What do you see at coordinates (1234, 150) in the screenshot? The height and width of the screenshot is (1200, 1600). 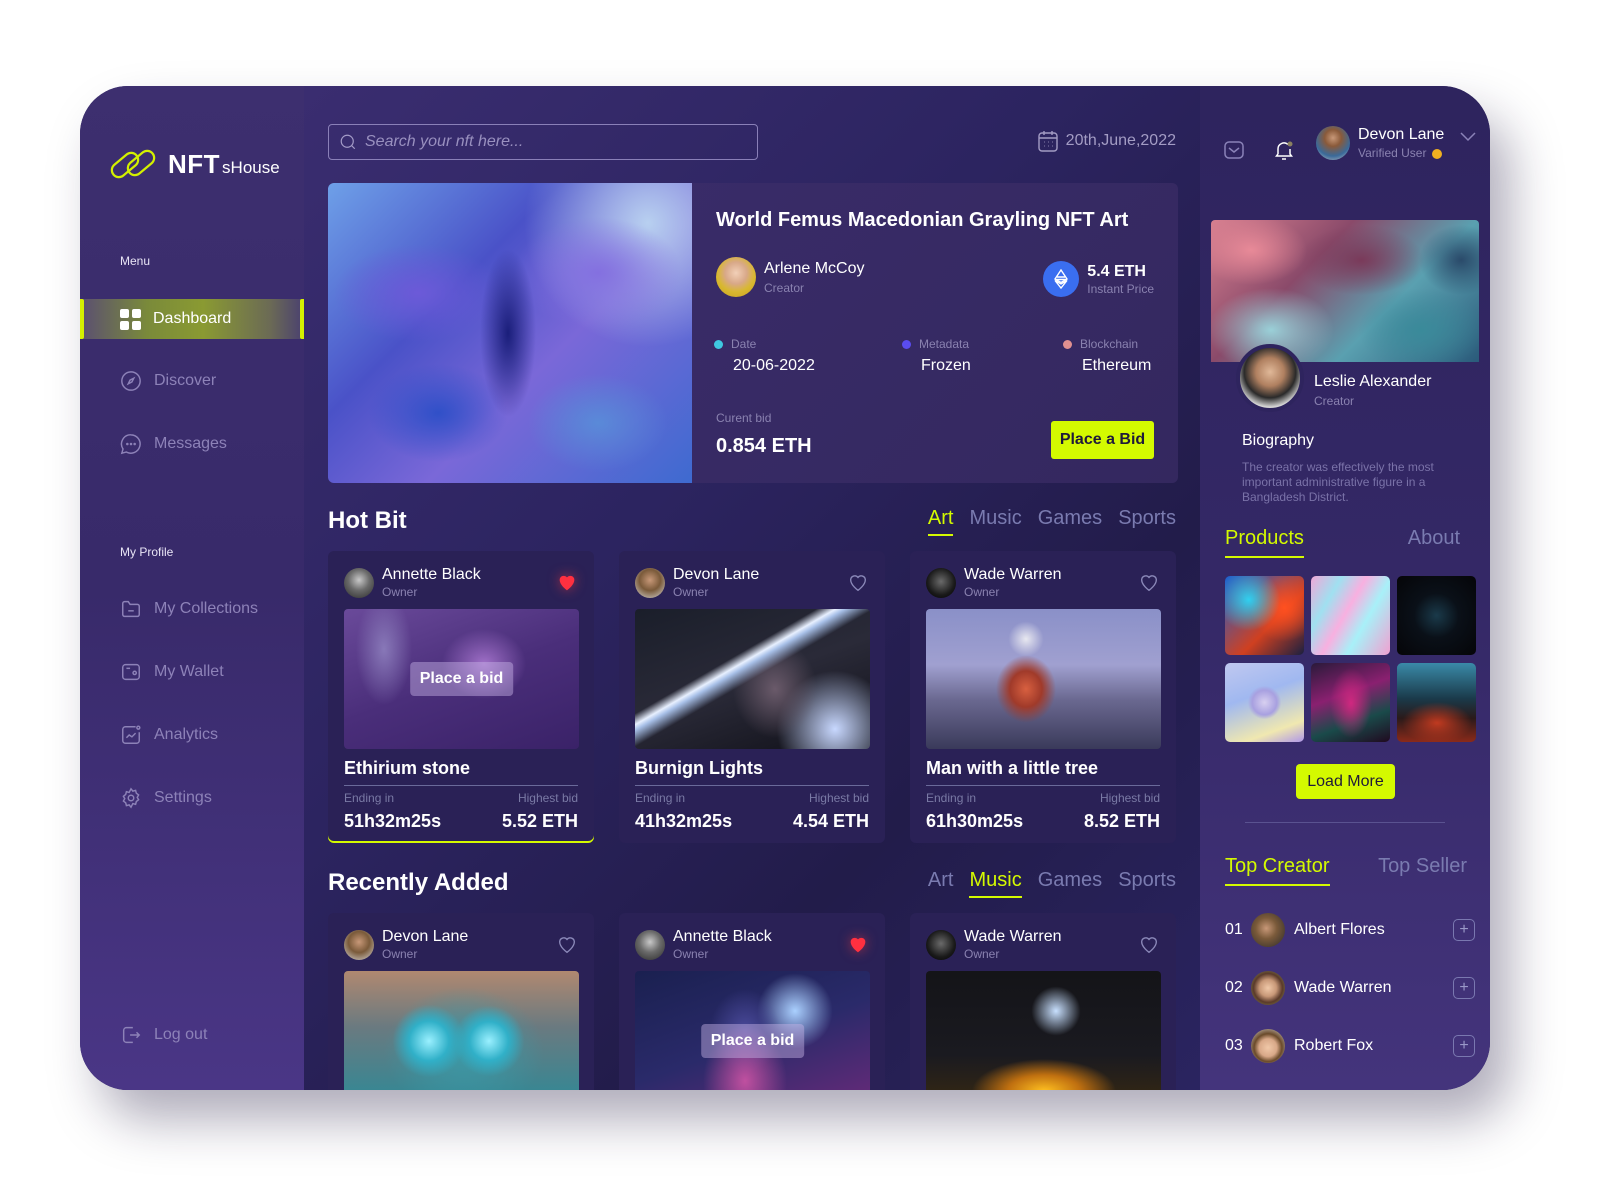 I see `mail-icon` at bounding box center [1234, 150].